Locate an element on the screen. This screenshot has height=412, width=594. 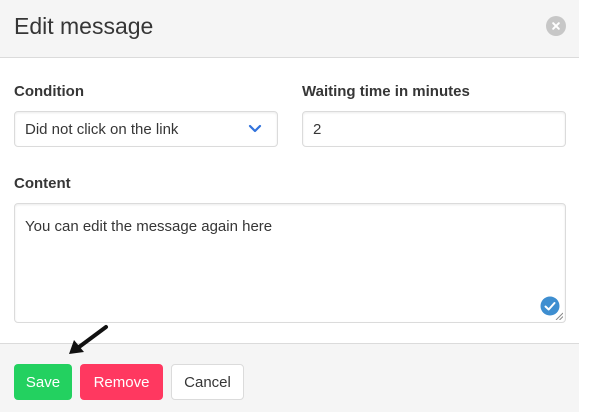
waiting-time-label: Waiting time in minutes is located at coordinates (386, 91).